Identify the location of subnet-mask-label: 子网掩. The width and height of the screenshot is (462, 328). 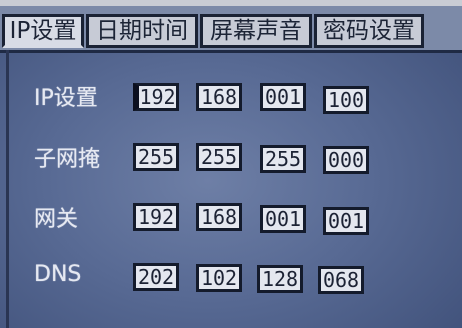
(67, 159).